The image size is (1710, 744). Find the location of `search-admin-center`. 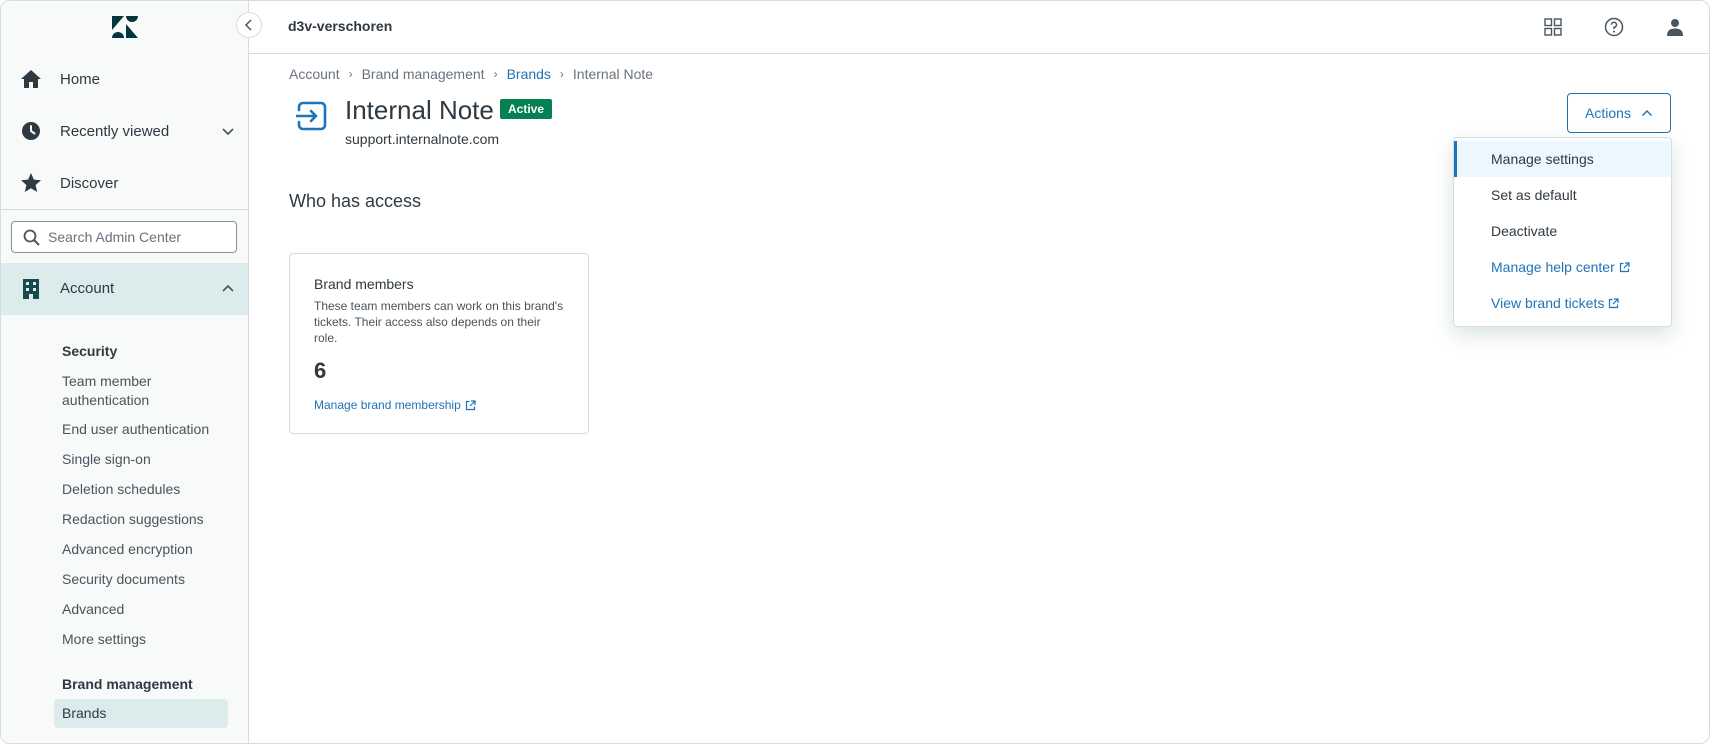

search-admin-center is located at coordinates (124, 237).